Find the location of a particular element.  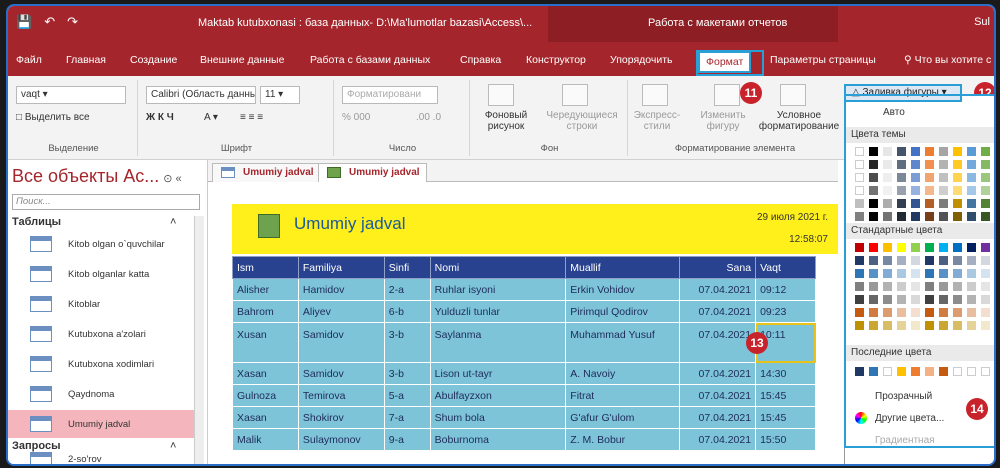

nav-scrollbar is located at coordinates (199, 340).